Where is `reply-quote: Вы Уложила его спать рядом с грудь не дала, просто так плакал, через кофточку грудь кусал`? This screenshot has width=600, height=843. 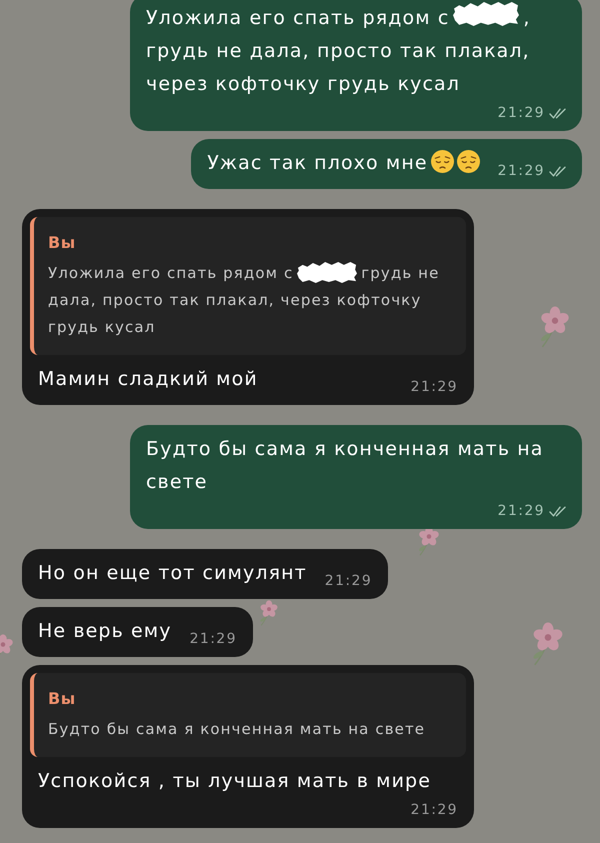
reply-quote: Вы Уложила его спать рядом с грудь не дала, просто так плакал, через кофточку грудь кусал is located at coordinates (248, 286).